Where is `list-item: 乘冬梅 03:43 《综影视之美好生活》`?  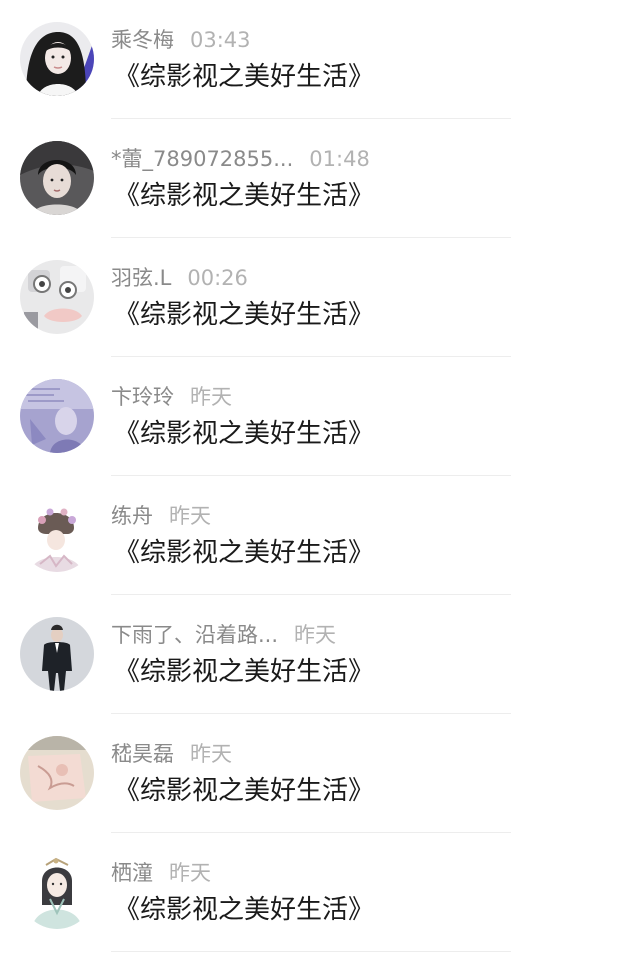 list-item: 乘冬梅 03:43 《综影视之美好生活》 is located at coordinates (320, 59).